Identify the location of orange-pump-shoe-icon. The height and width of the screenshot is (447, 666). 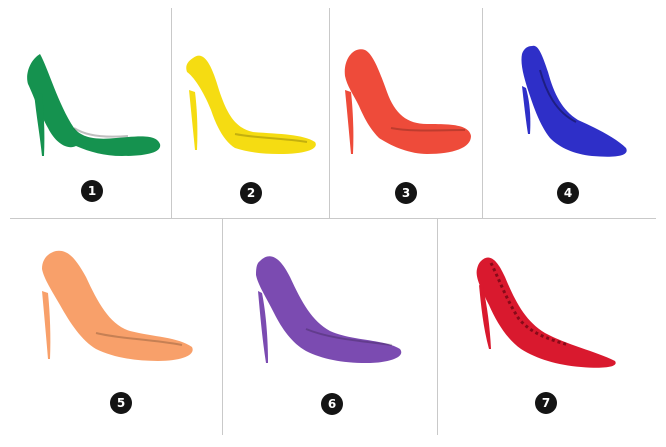
(117, 305).